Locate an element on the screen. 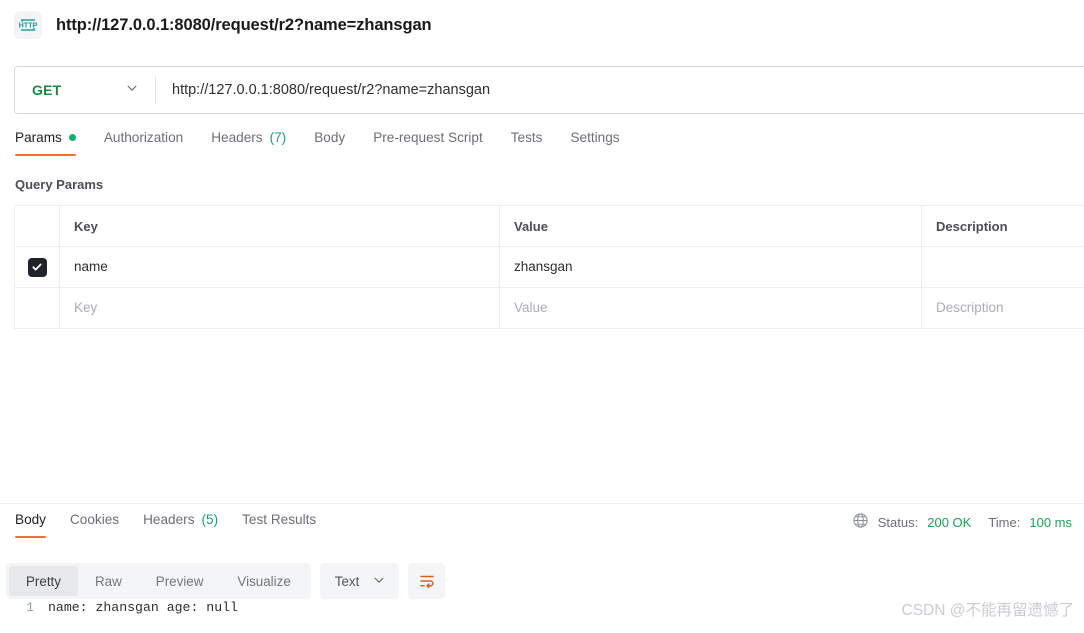 This screenshot has height=633, width=1084. placeholder-value-label: Value is located at coordinates (531, 307).